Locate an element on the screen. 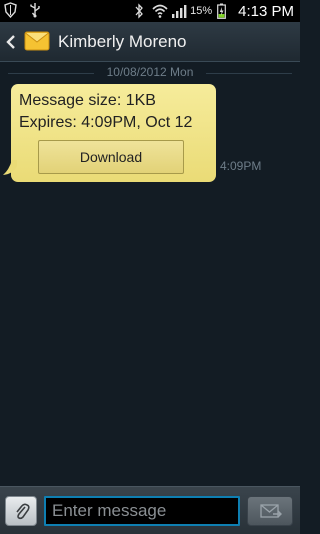 The width and height of the screenshot is (320, 534). composer-bar is located at coordinates (150, 510).